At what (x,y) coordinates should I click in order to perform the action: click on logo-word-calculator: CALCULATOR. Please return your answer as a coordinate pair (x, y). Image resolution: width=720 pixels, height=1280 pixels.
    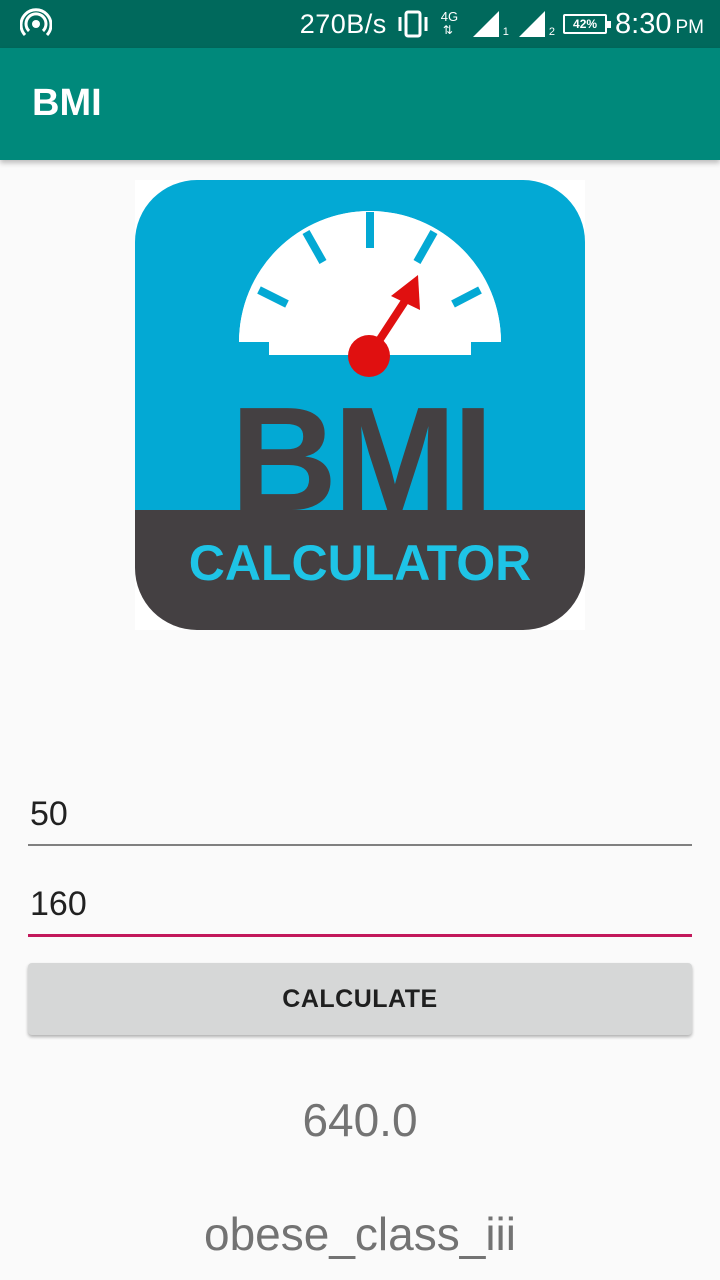
    Looking at the image, I should click on (360, 563).